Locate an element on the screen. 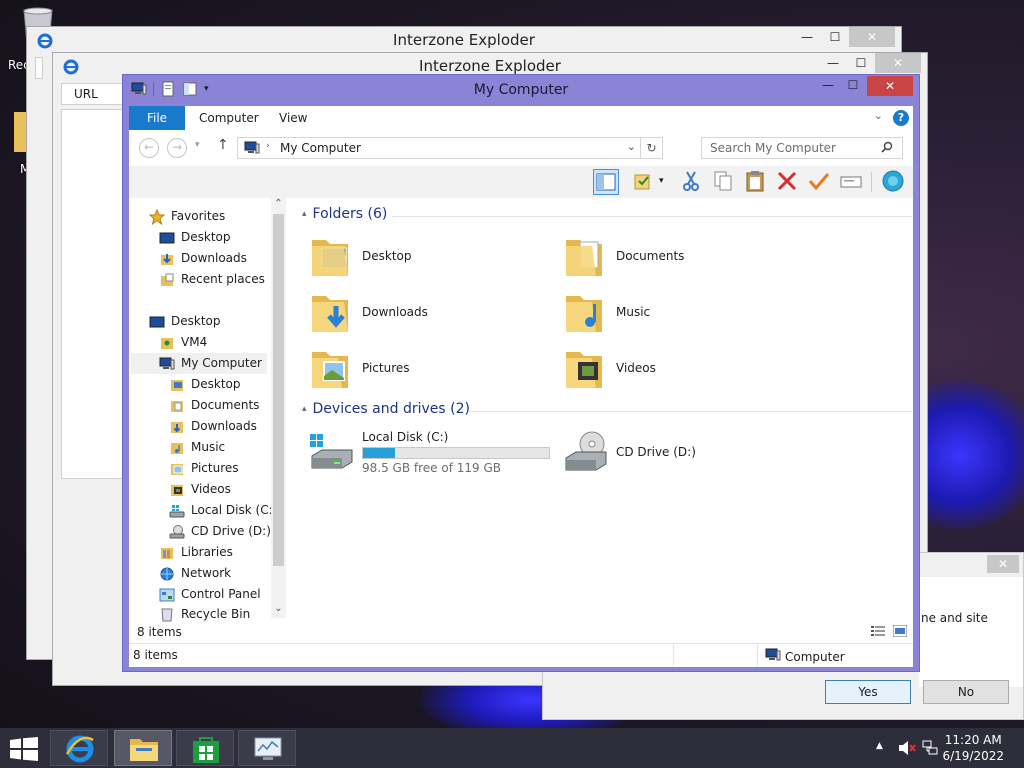 The image size is (1024, 768). paste-icon is located at coordinates (756, 182).